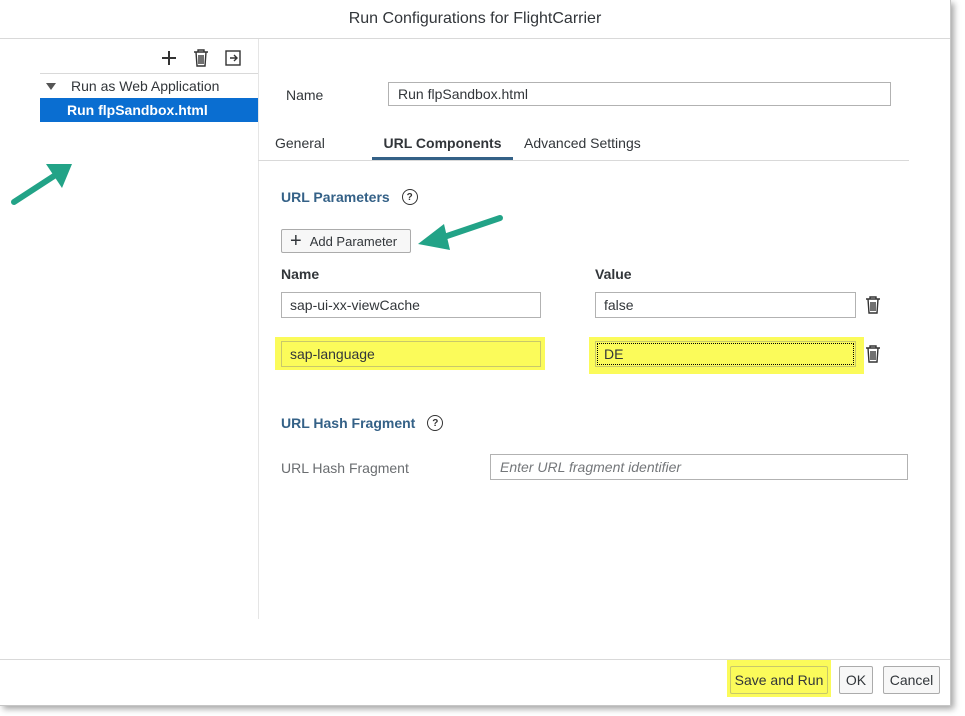  I want to click on config-name-input: Run flpSandbox.html, so click(639, 94).